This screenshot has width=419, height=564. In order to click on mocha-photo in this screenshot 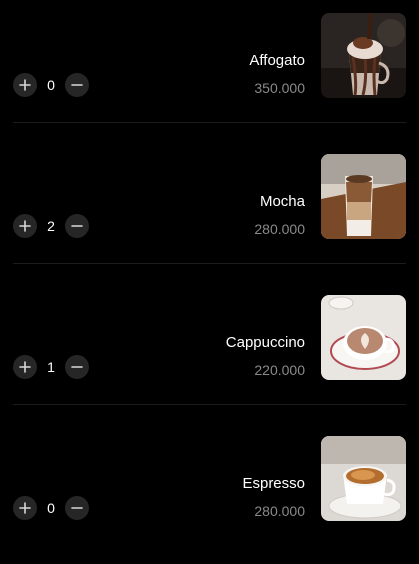, I will do `click(363, 196)`.